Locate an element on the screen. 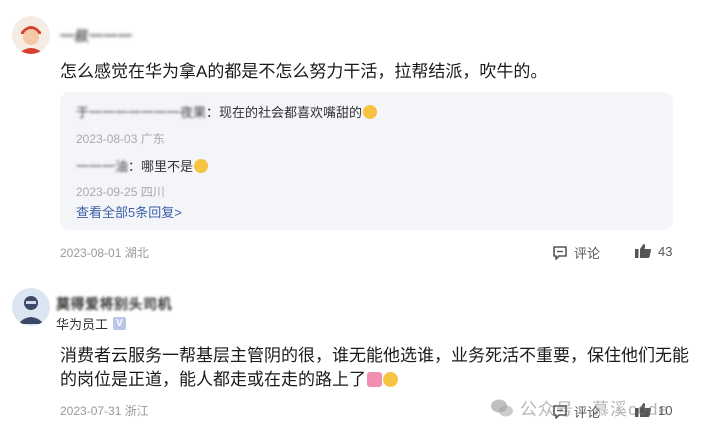 This screenshot has width=717, height=439. comment-date: 2023-08-01 is located at coordinates (91, 253).